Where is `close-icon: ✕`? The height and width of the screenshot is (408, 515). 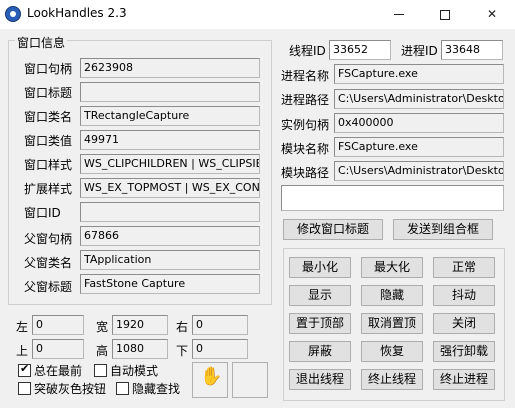 close-icon: ✕ is located at coordinates (492, 14).